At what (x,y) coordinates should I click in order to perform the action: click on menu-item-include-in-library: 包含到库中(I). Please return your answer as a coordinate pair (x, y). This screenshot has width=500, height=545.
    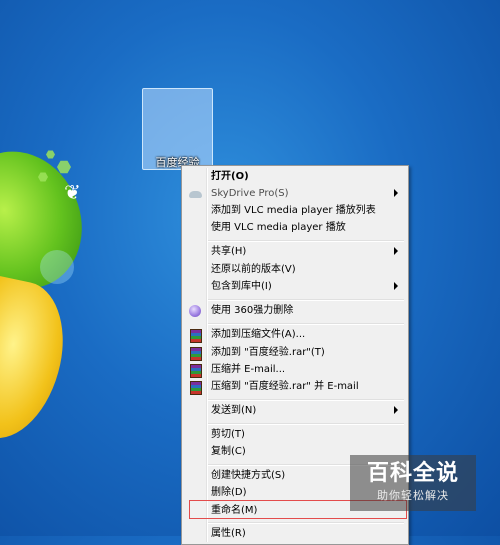
    Looking at the image, I should click on (295, 287).